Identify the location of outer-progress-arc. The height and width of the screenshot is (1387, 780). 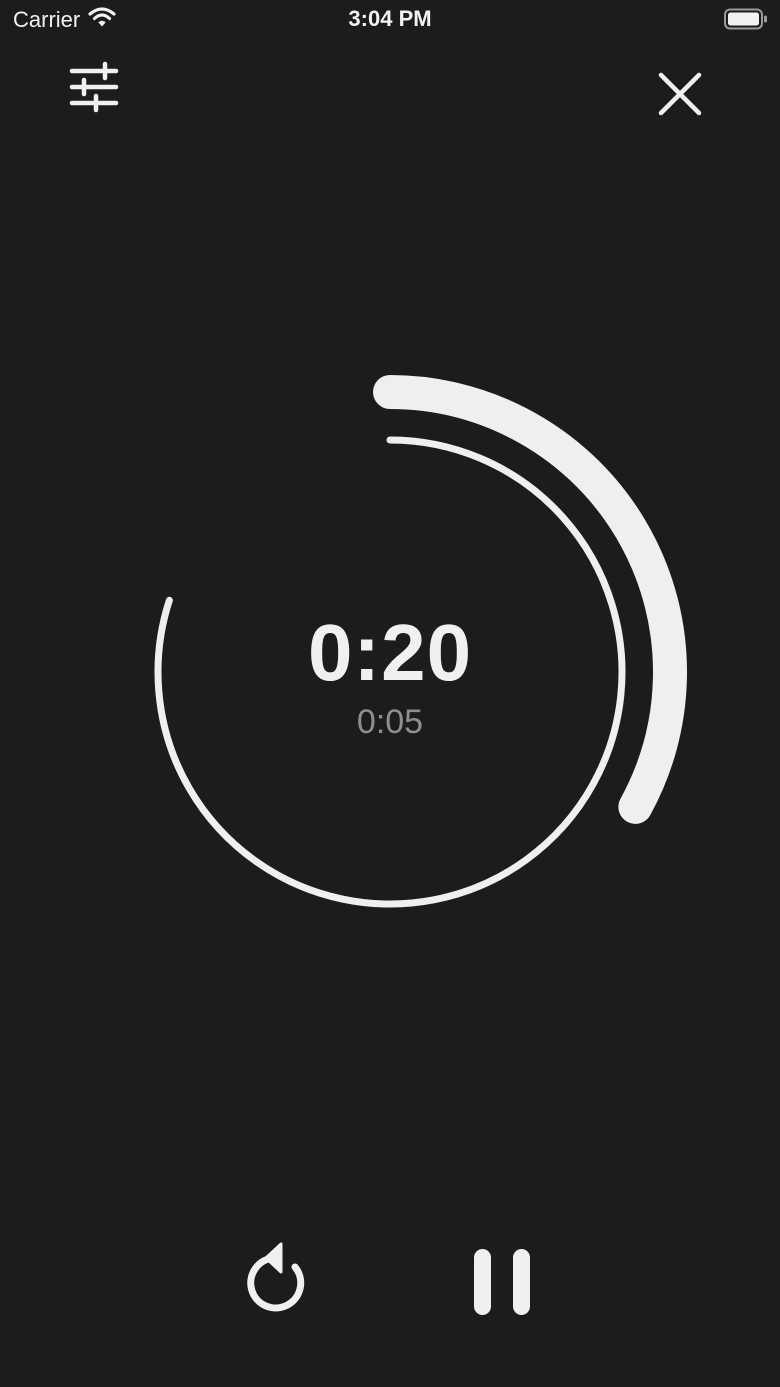
(530, 599).